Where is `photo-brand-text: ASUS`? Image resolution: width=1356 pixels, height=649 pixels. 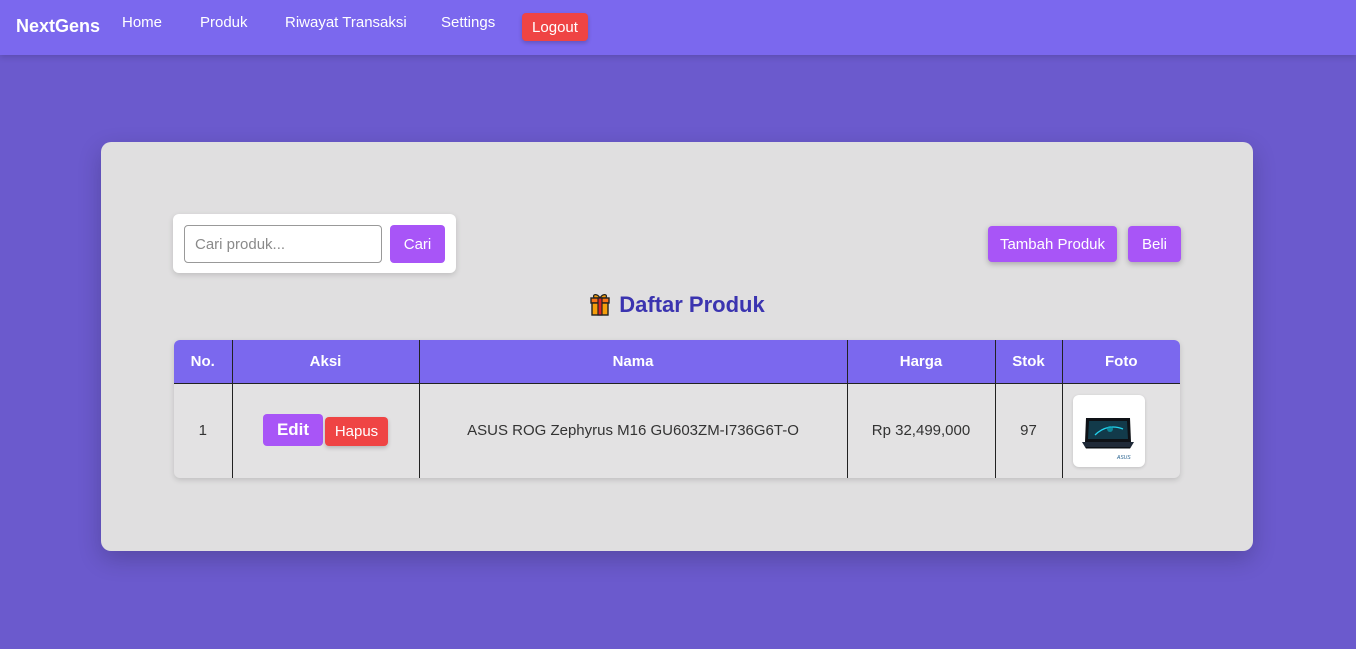 photo-brand-text: ASUS is located at coordinates (1123, 458).